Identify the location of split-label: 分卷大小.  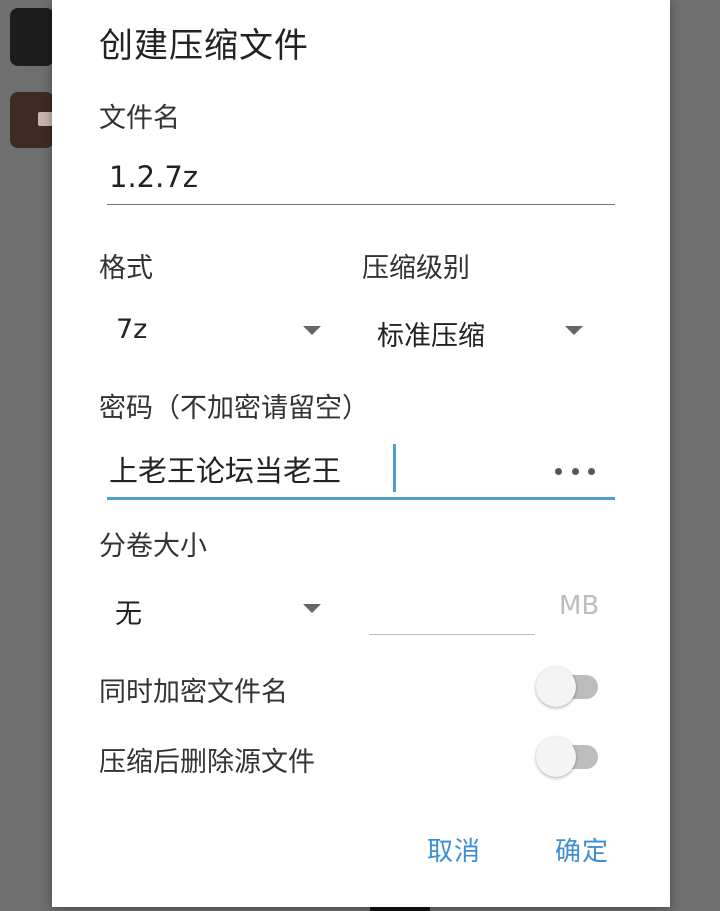
(153, 546).